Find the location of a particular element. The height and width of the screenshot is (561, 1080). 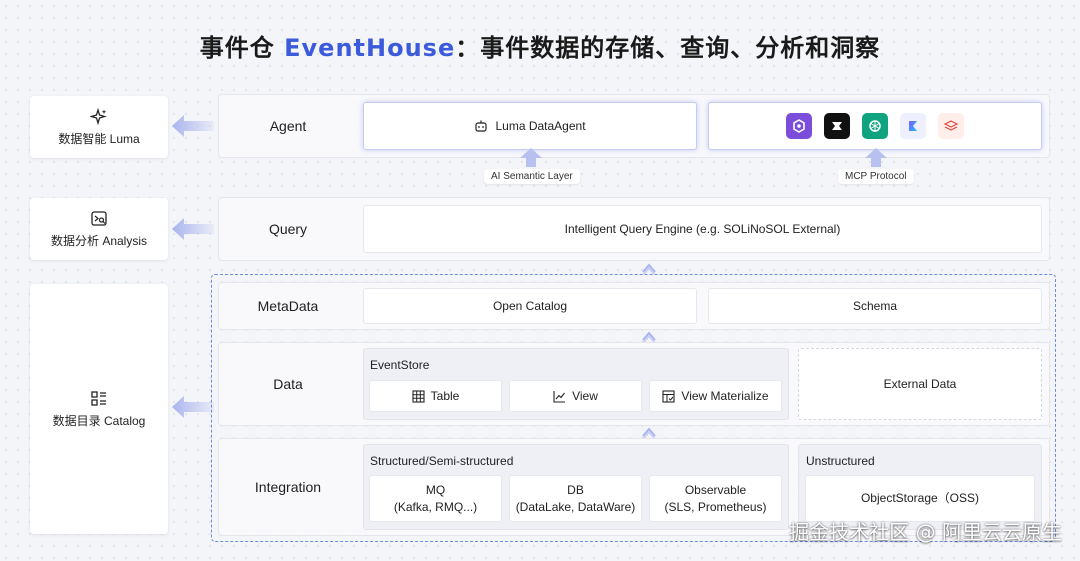

page-title: 事件仓 EventHouse：事件数据的存储、查询、分析和洞察 is located at coordinates (540, 48).